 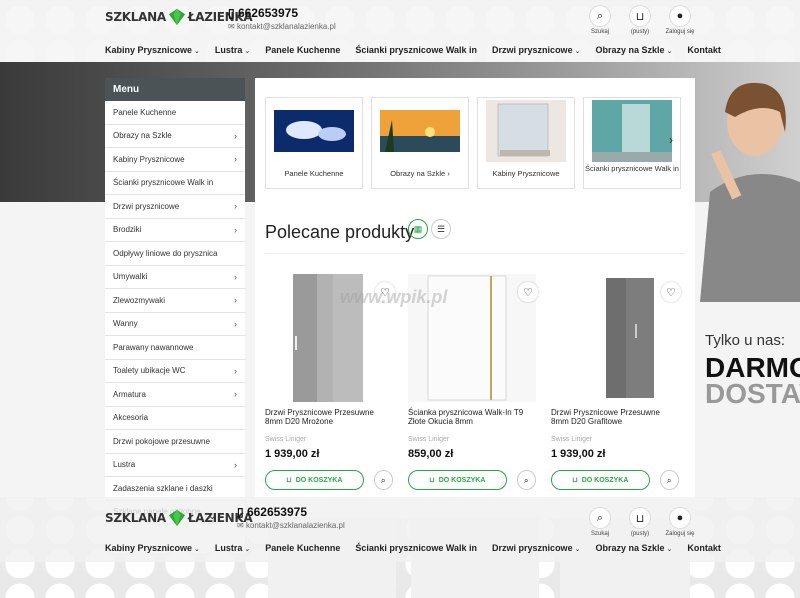 What do you see at coordinates (420, 143) in the screenshot?
I see `category-card: Obrazy na Szkle ›` at bounding box center [420, 143].